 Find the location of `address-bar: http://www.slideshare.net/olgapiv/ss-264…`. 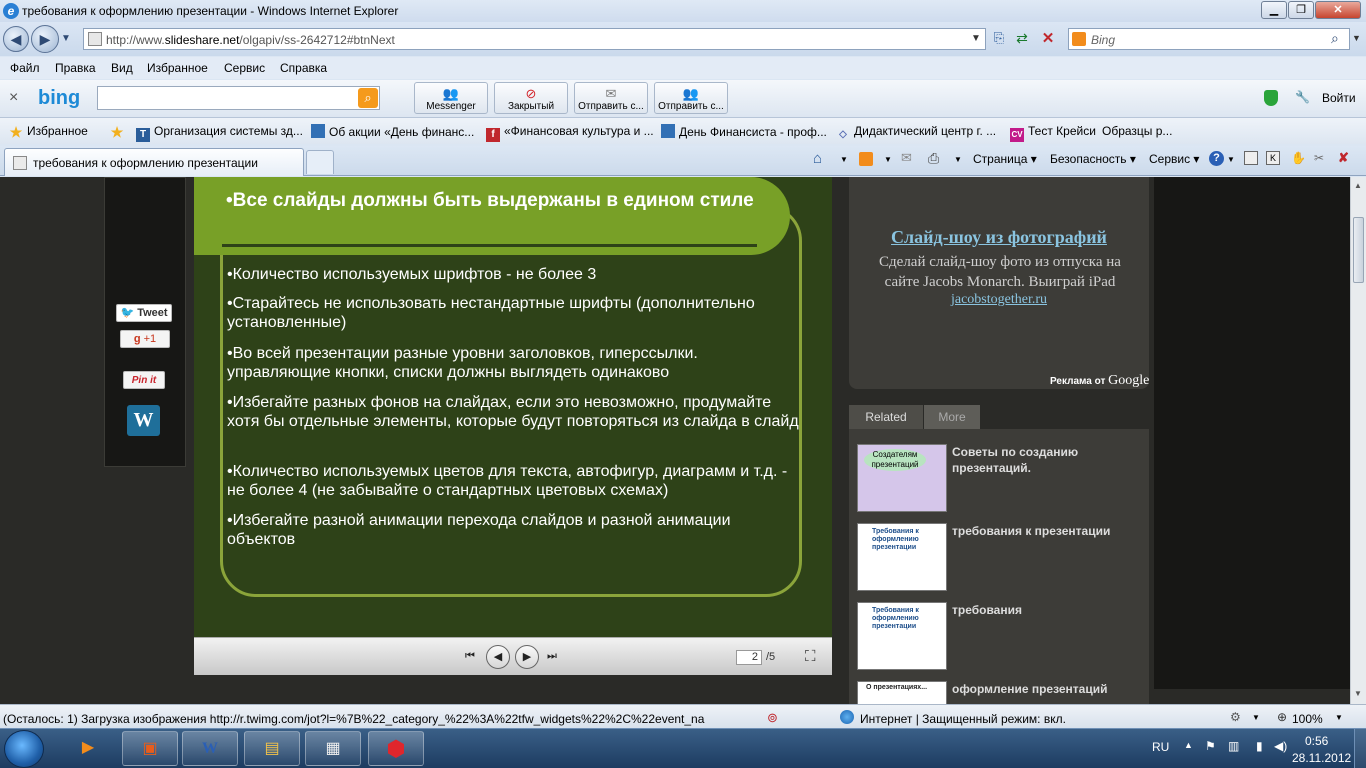

address-bar: http://www.slideshare.net/olgapiv/ss-264… is located at coordinates (534, 39).